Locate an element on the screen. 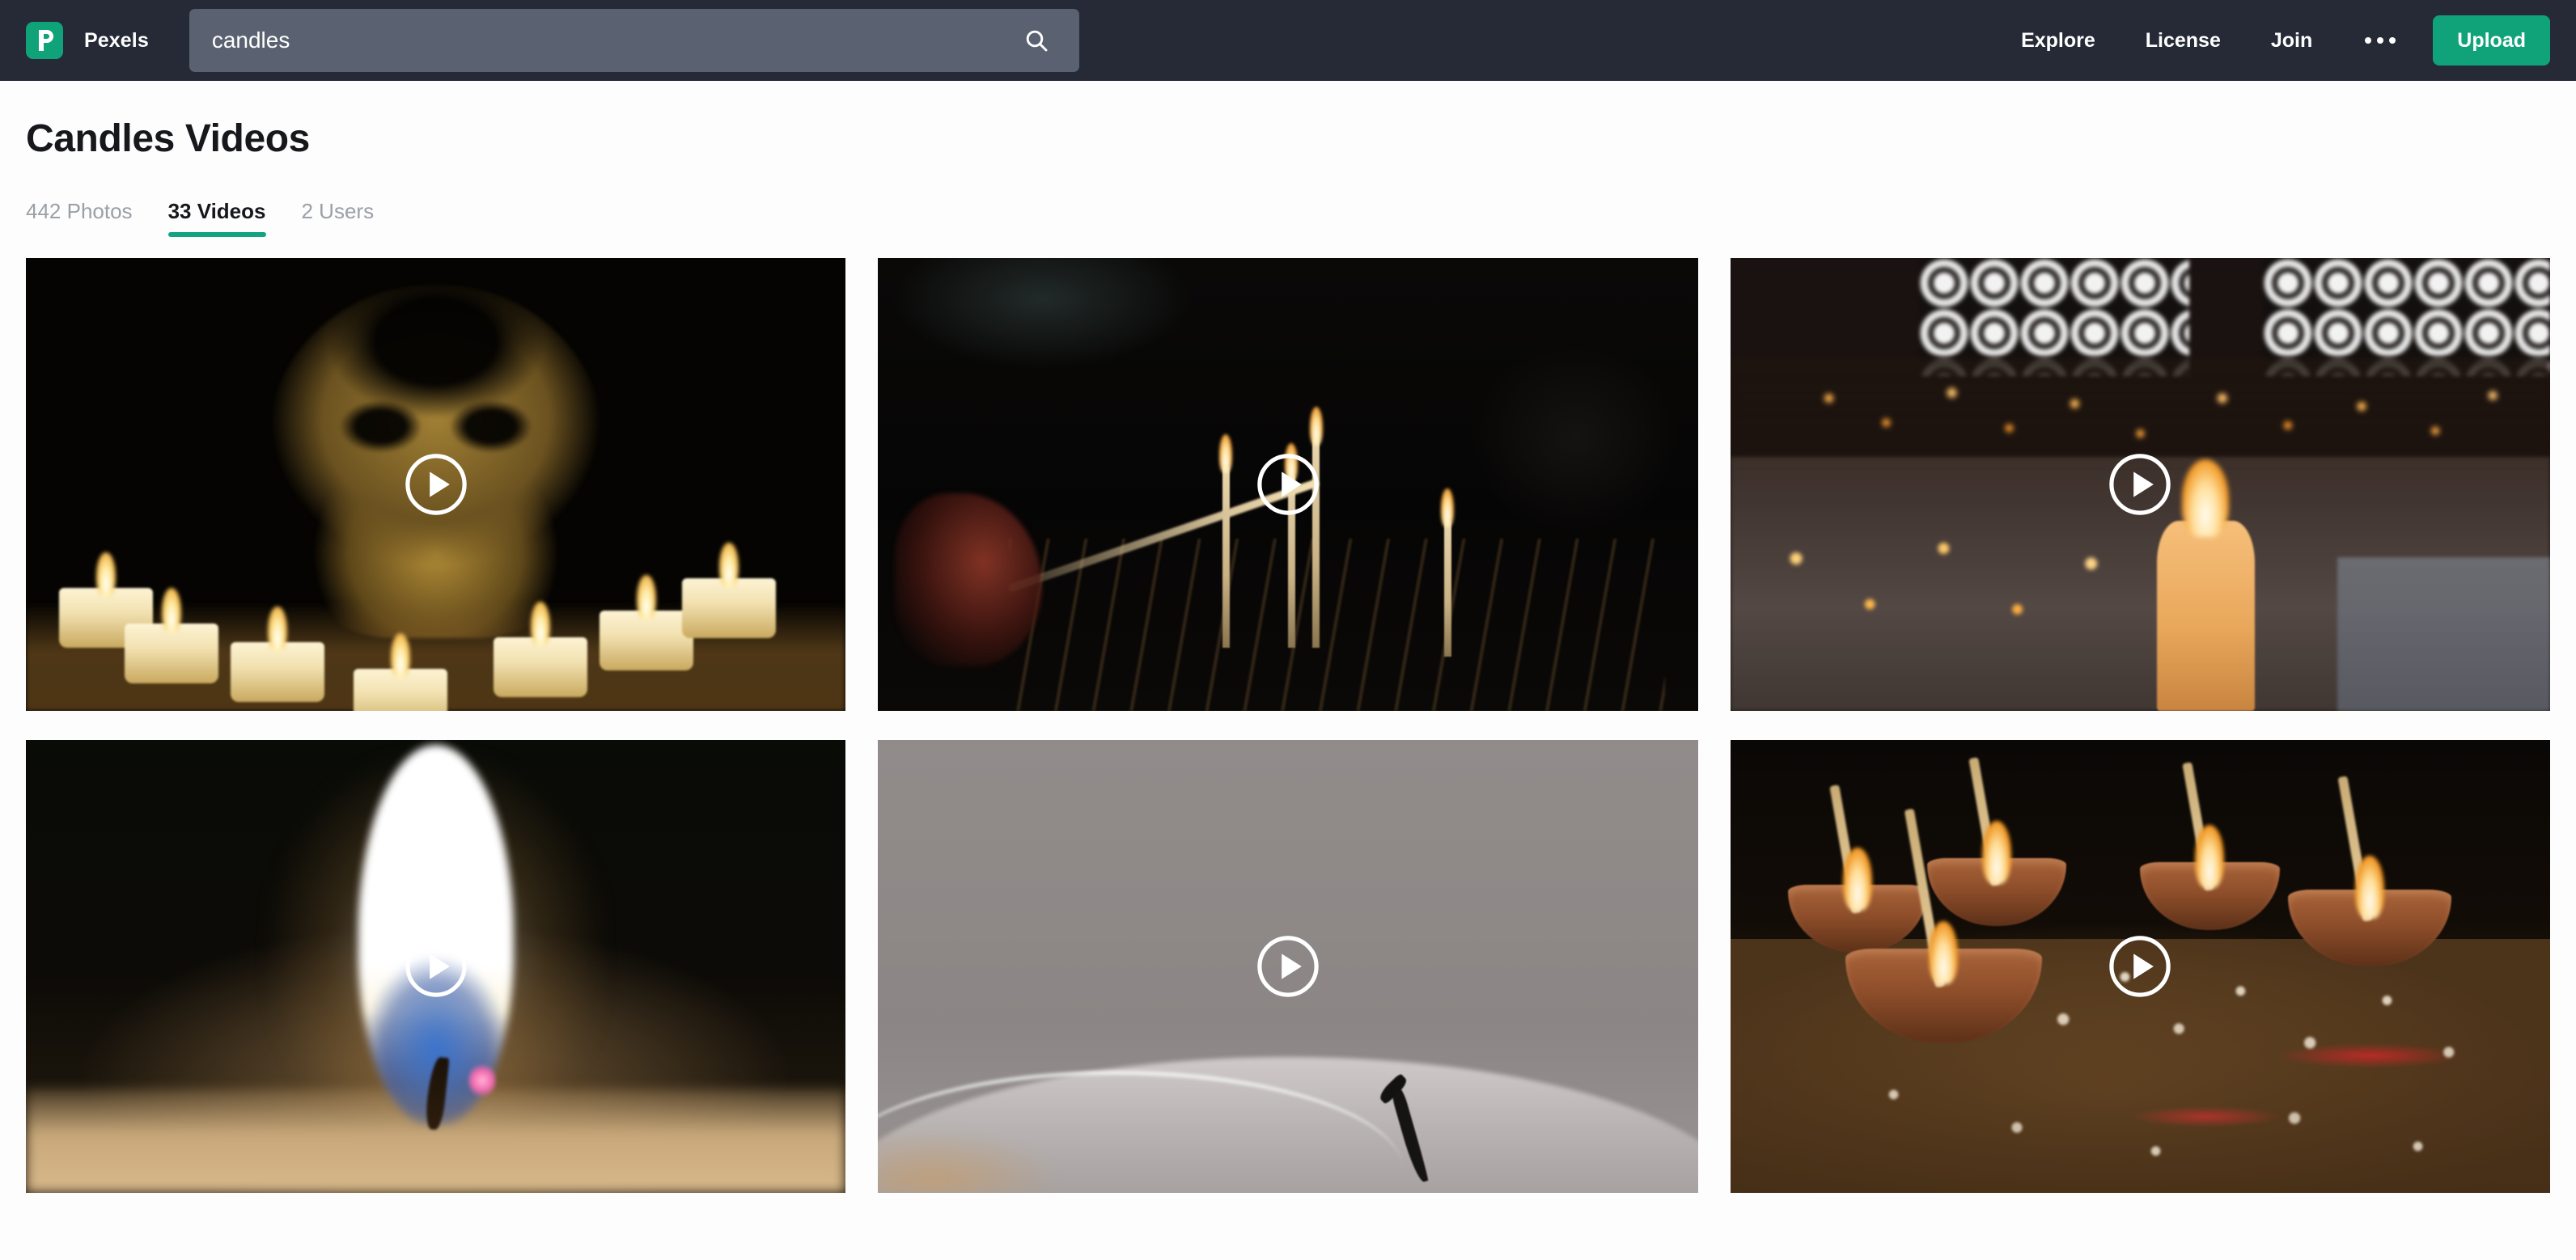 The image size is (2576, 1260). brand-home-link: Pexels is located at coordinates (87, 40).